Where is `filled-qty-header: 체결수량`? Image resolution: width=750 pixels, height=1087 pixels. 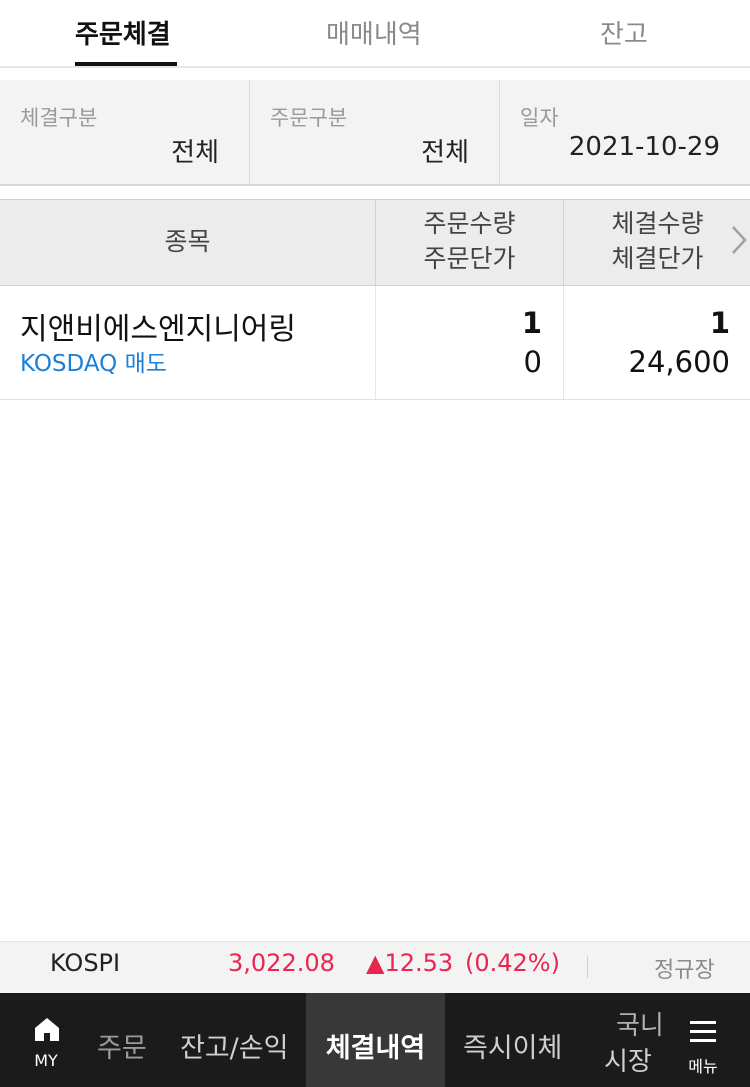 filled-qty-header: 체결수량 is located at coordinates (657, 223).